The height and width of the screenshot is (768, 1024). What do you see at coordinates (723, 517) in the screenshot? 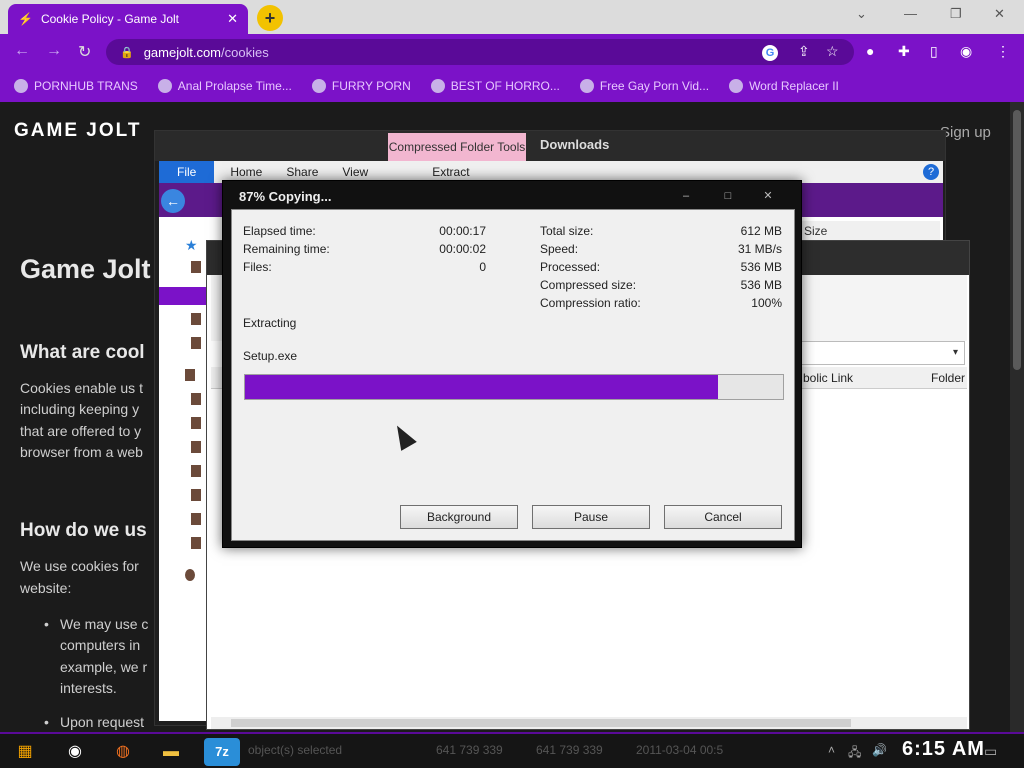
I see `cancel-button: Cancel` at bounding box center [723, 517].